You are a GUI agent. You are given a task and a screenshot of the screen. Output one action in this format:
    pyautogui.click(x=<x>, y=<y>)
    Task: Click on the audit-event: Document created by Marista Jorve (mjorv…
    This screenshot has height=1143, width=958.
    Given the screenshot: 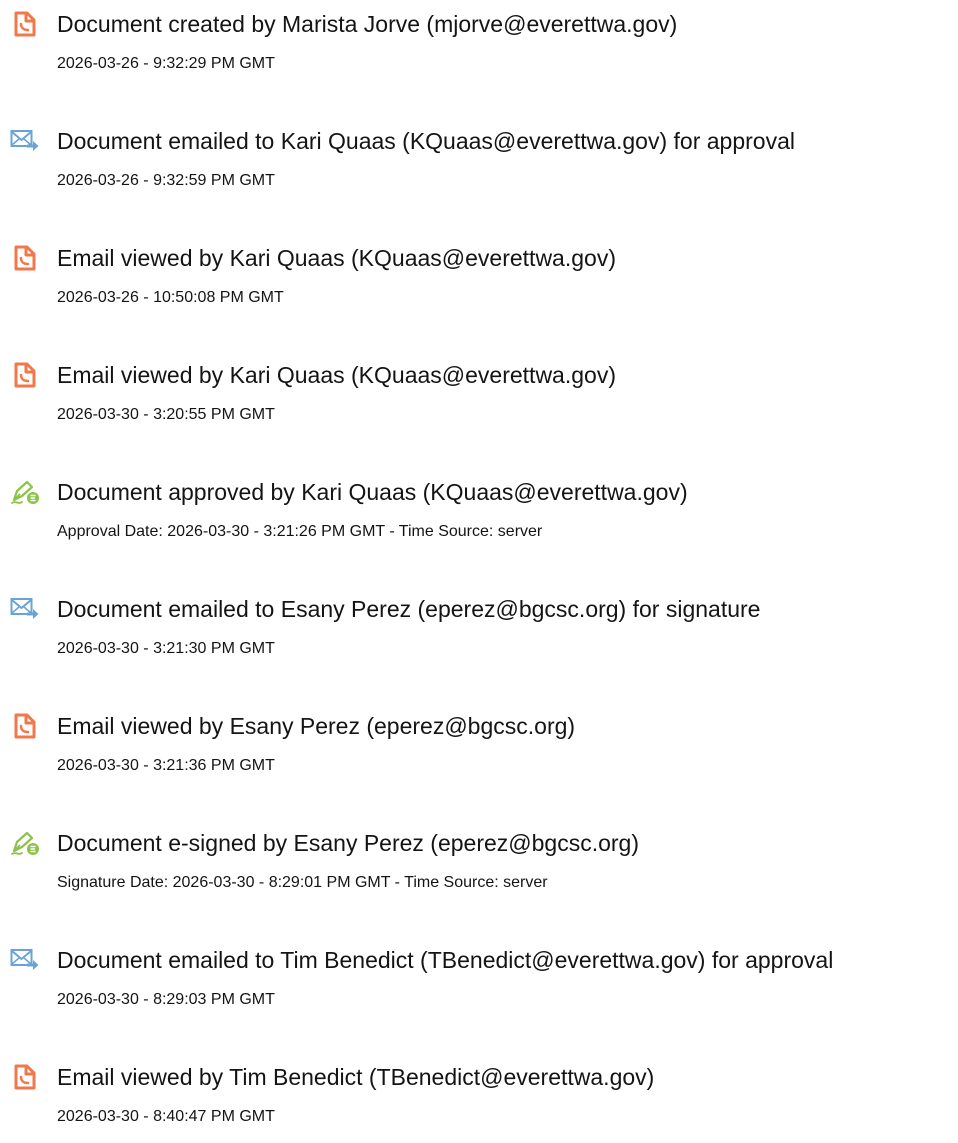 What is the action you would take?
    pyautogui.click(x=479, y=45)
    